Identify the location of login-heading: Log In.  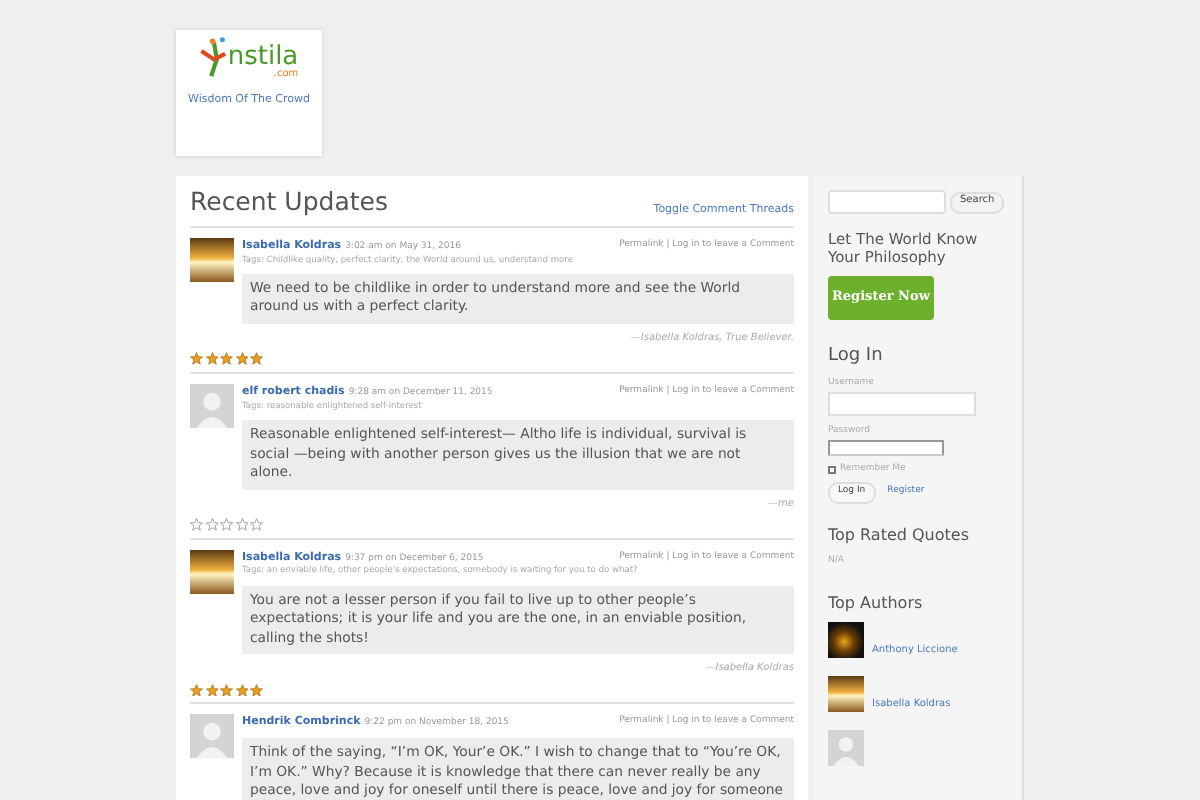
(856, 356).